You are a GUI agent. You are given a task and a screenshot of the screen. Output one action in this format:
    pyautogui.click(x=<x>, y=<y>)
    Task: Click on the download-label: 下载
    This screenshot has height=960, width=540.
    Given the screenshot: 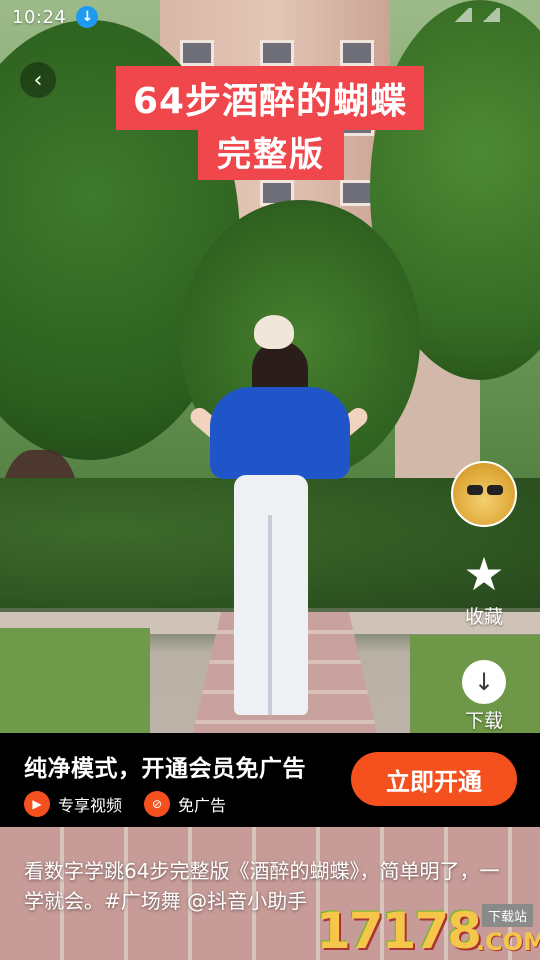 What is the action you would take?
    pyautogui.click(x=483, y=721)
    